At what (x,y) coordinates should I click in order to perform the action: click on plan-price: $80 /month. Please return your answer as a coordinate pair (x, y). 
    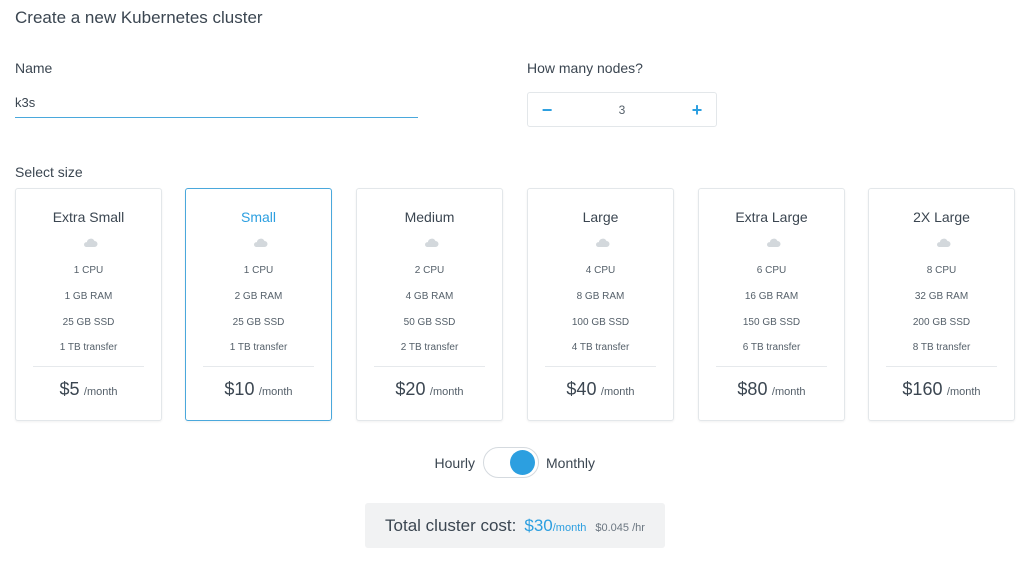
    Looking at the image, I should click on (771, 389).